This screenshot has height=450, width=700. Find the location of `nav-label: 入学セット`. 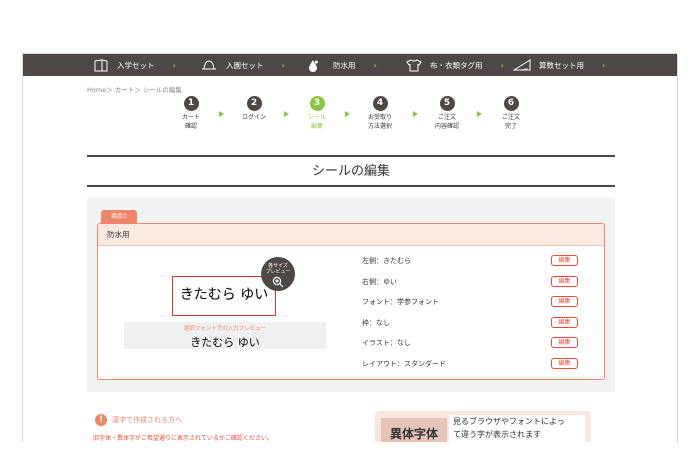

nav-label: 入学セット is located at coordinates (136, 65).